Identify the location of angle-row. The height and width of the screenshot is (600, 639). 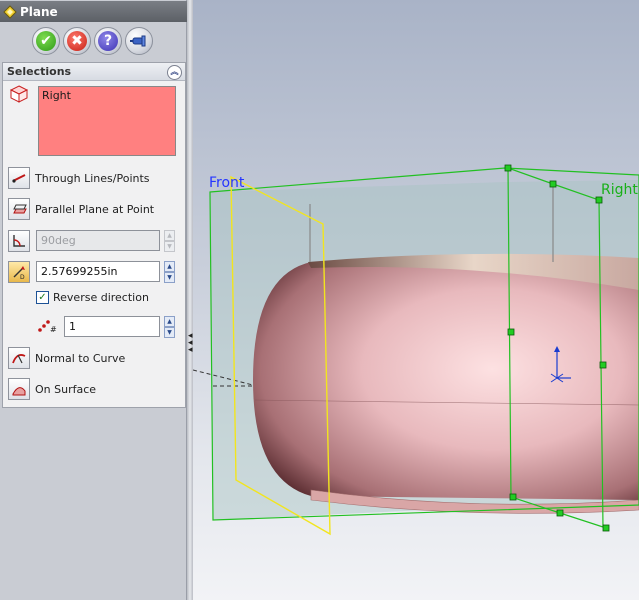
(21, 241).